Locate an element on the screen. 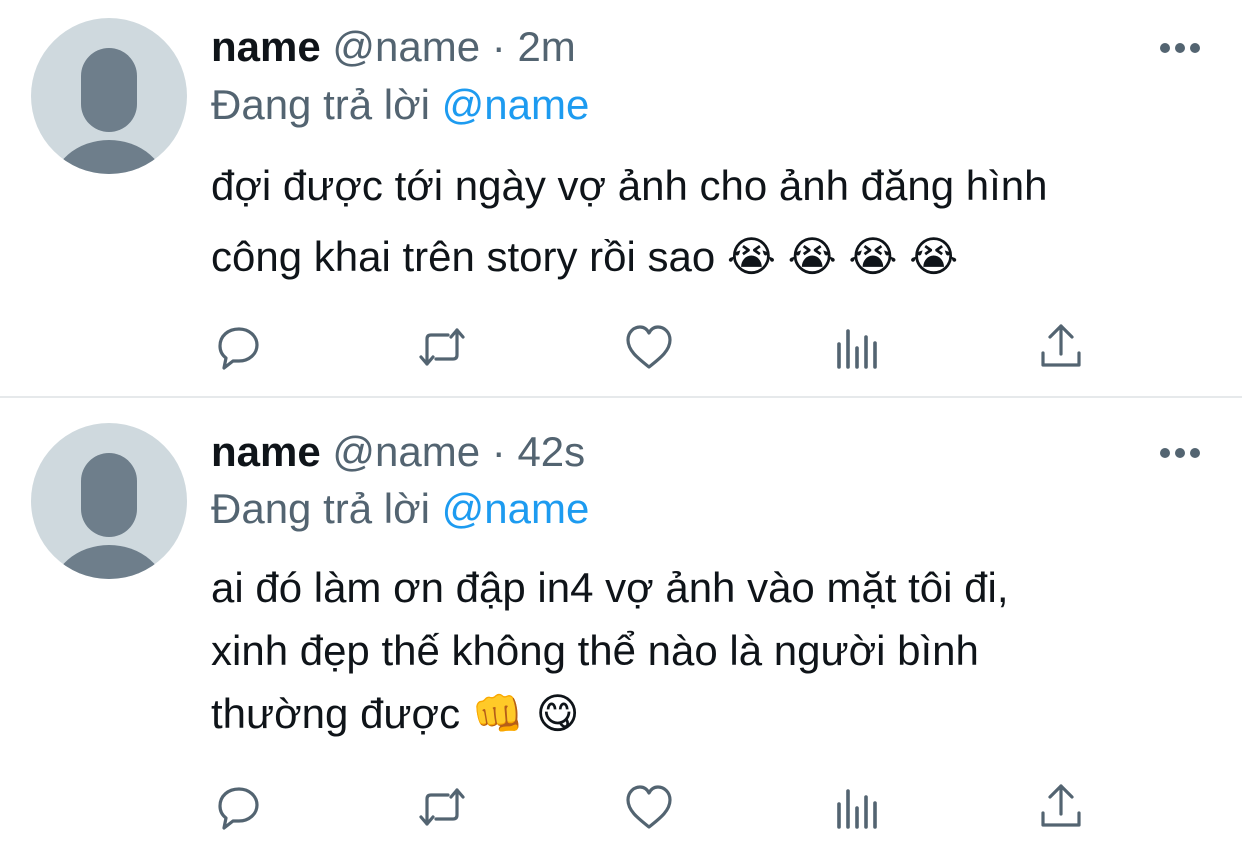 Image resolution: width=1242 pixels, height=855 pixels. tweet-text-line: công khai trên story rồi sao 😭 😭 😭 😭 is located at coordinates (585, 256).